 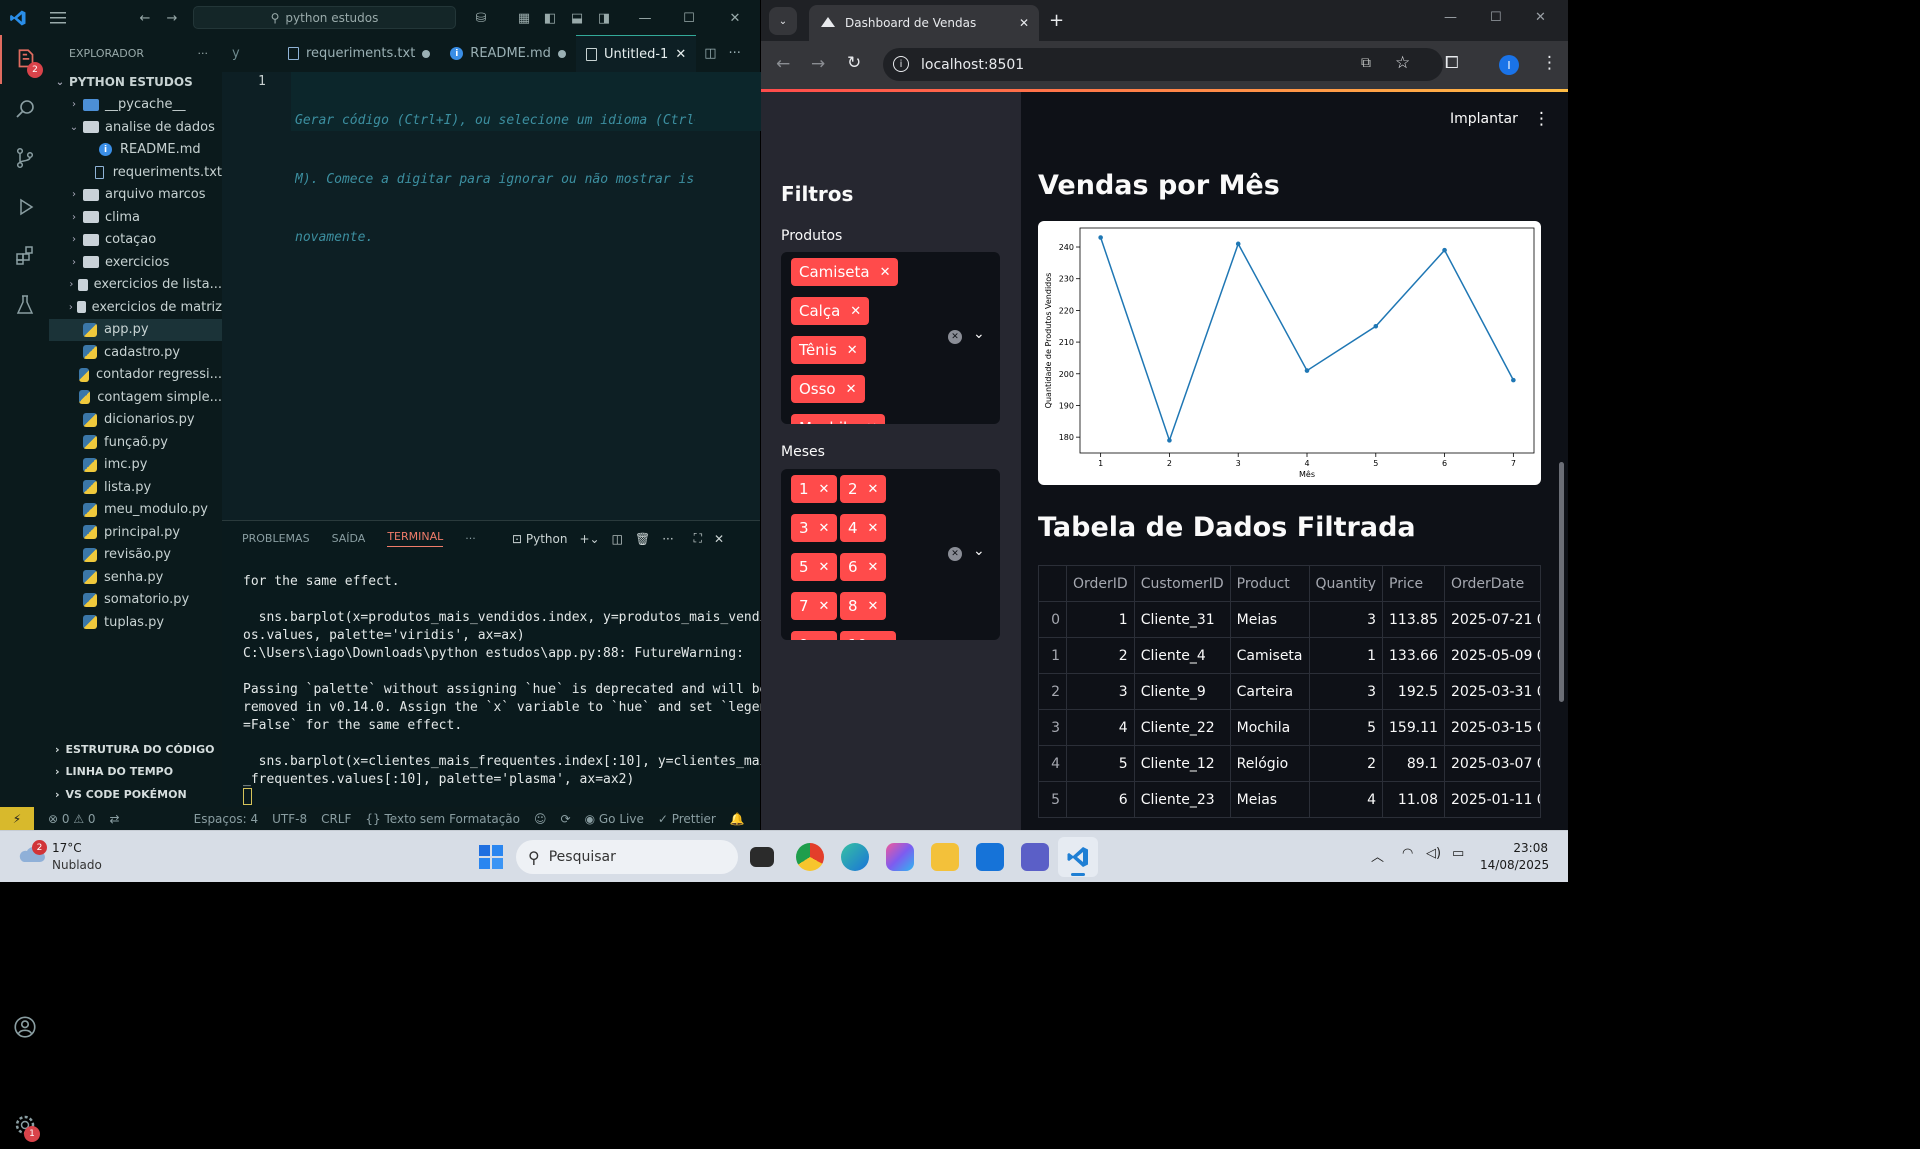 What do you see at coordinates (67, 848) in the screenshot?
I see `weather-temp: 17°C` at bounding box center [67, 848].